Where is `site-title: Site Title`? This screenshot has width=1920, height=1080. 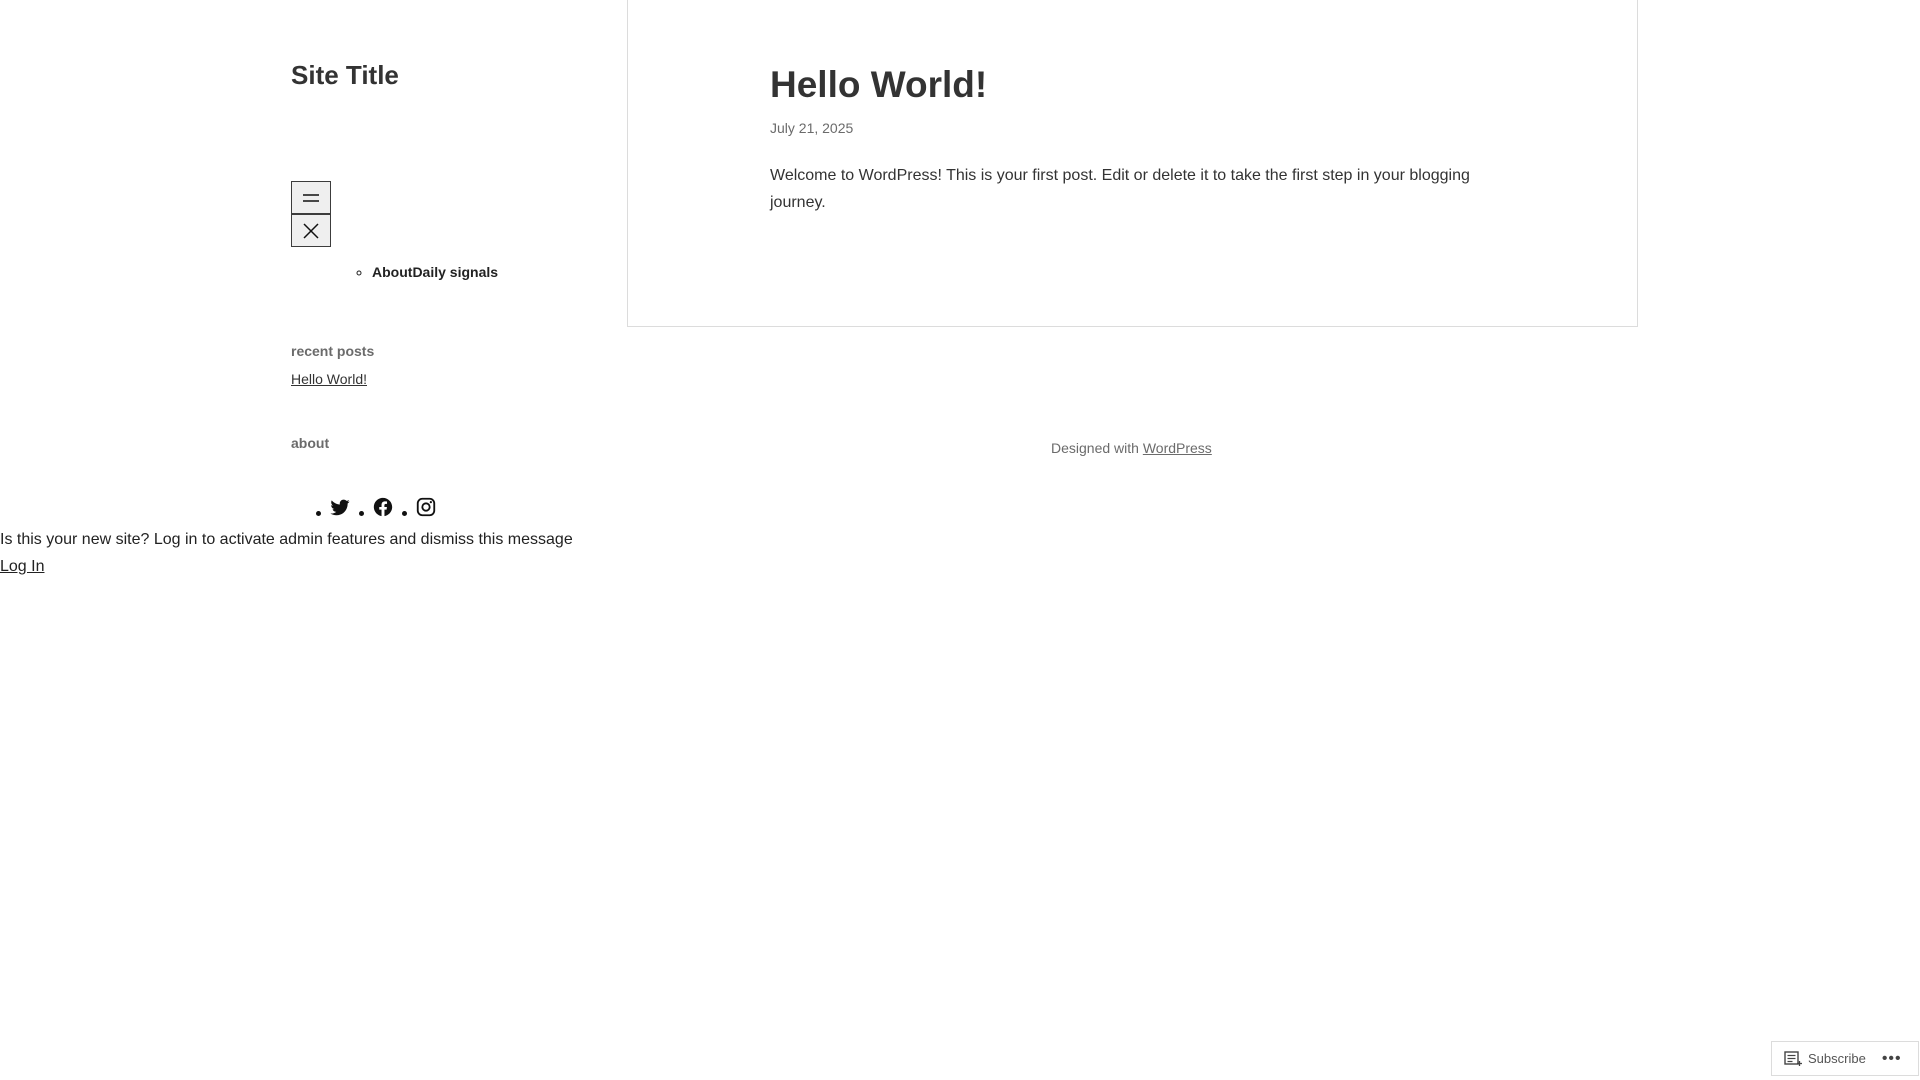
site-title: Site Title is located at coordinates (345, 75).